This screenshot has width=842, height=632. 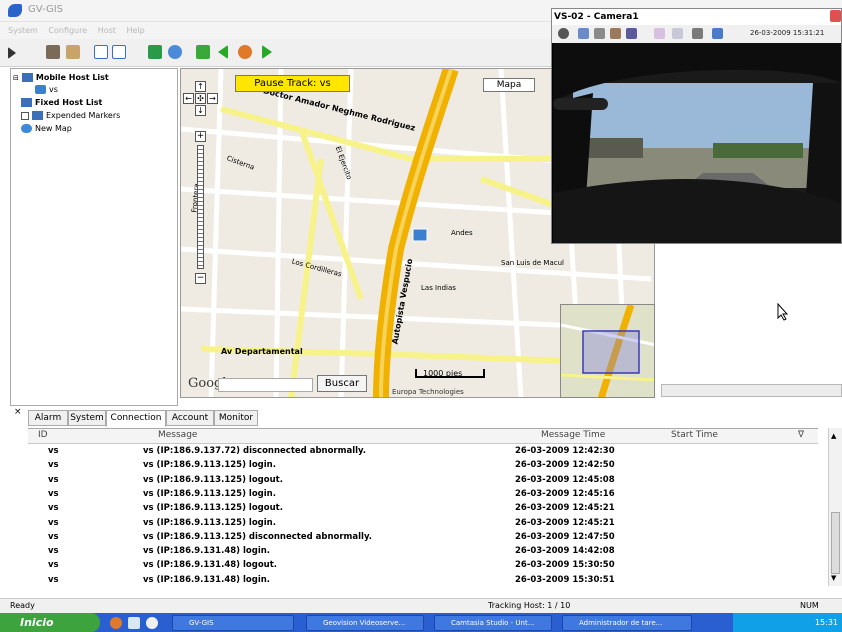 What do you see at coordinates (267, 52) in the screenshot?
I see `forward-arrow-icon` at bounding box center [267, 52].